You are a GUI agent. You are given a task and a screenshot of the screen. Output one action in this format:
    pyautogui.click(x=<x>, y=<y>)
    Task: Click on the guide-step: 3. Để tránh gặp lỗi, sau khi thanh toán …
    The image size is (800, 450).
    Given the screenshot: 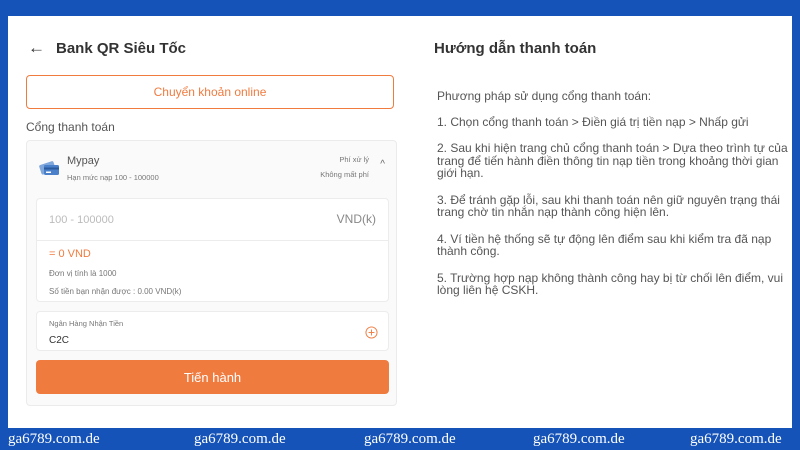 What is the action you would take?
    pyautogui.click(x=608, y=205)
    